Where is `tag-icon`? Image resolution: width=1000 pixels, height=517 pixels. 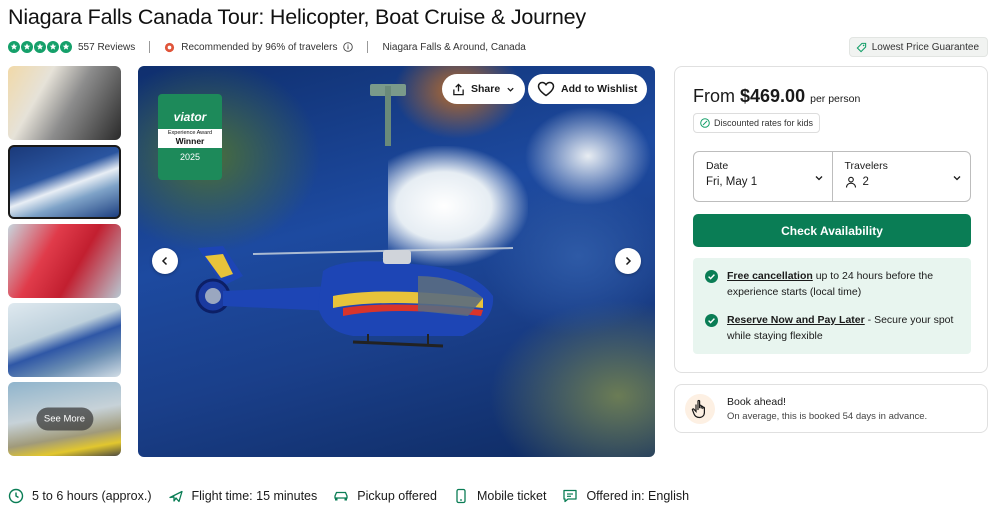 tag-icon is located at coordinates (861, 47).